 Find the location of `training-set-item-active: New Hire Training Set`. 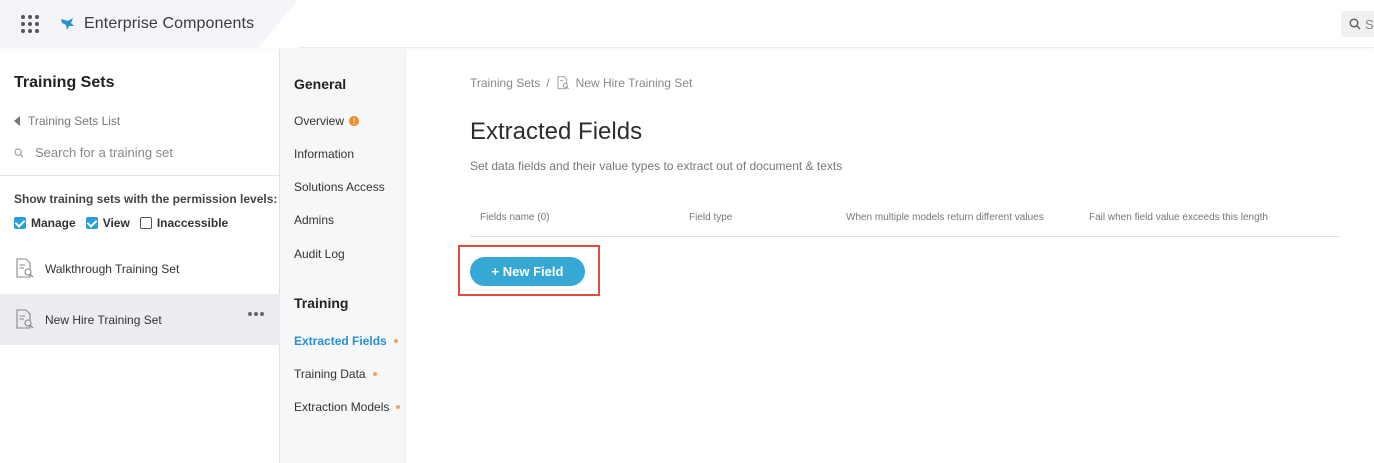

training-set-item-active: New Hire Training Set is located at coordinates (140, 319).